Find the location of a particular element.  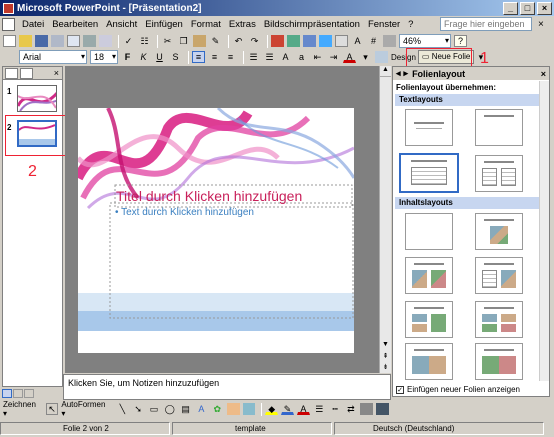

show-new-slide-checkbox: ✓ Einfügen neuer Folien anzeigen is located at coordinates (458, 389).